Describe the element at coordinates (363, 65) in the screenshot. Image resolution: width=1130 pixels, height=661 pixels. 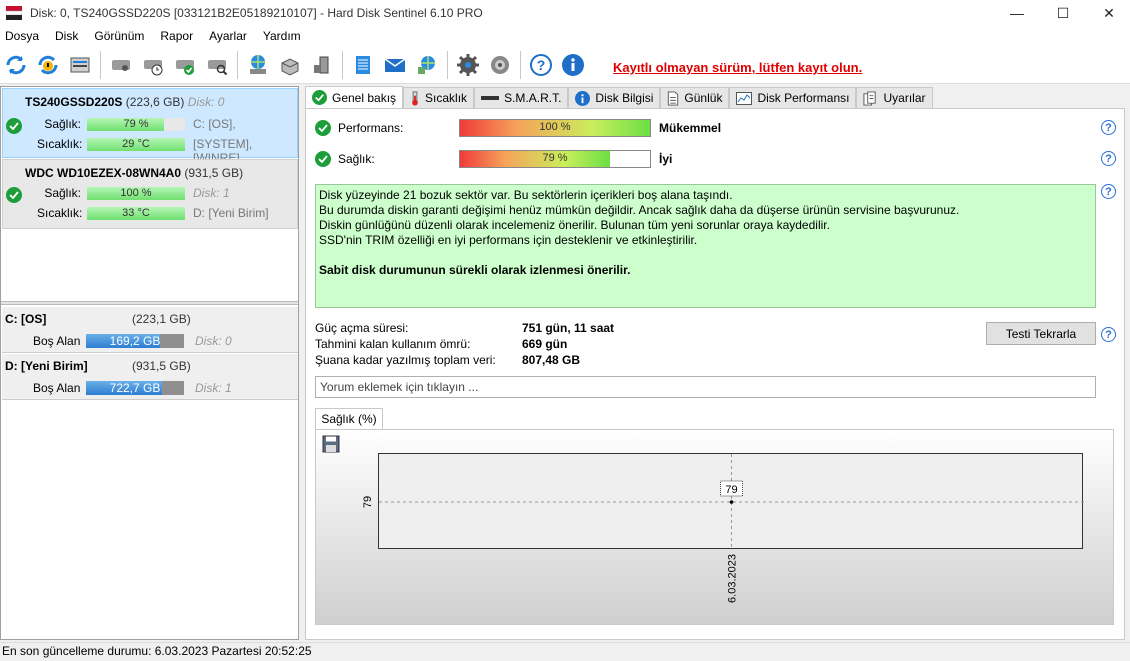
I see `report-icon` at that location.